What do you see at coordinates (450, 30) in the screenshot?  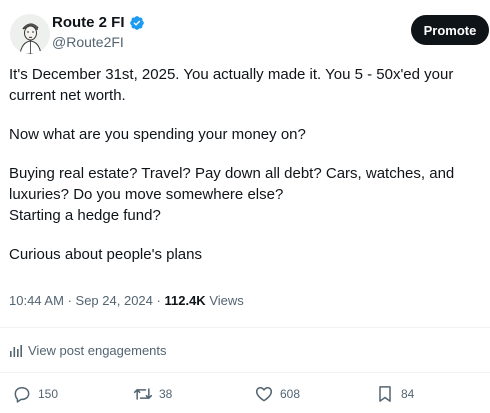 I see `promote-button: Promote` at bounding box center [450, 30].